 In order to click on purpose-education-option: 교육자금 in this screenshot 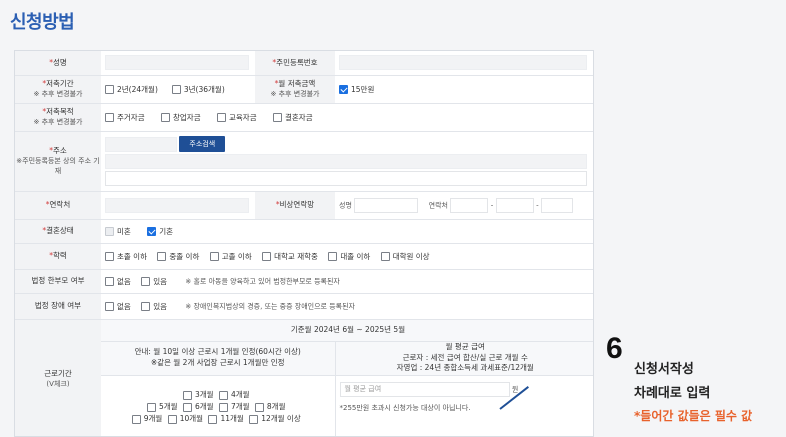, I will do `click(237, 117)`.